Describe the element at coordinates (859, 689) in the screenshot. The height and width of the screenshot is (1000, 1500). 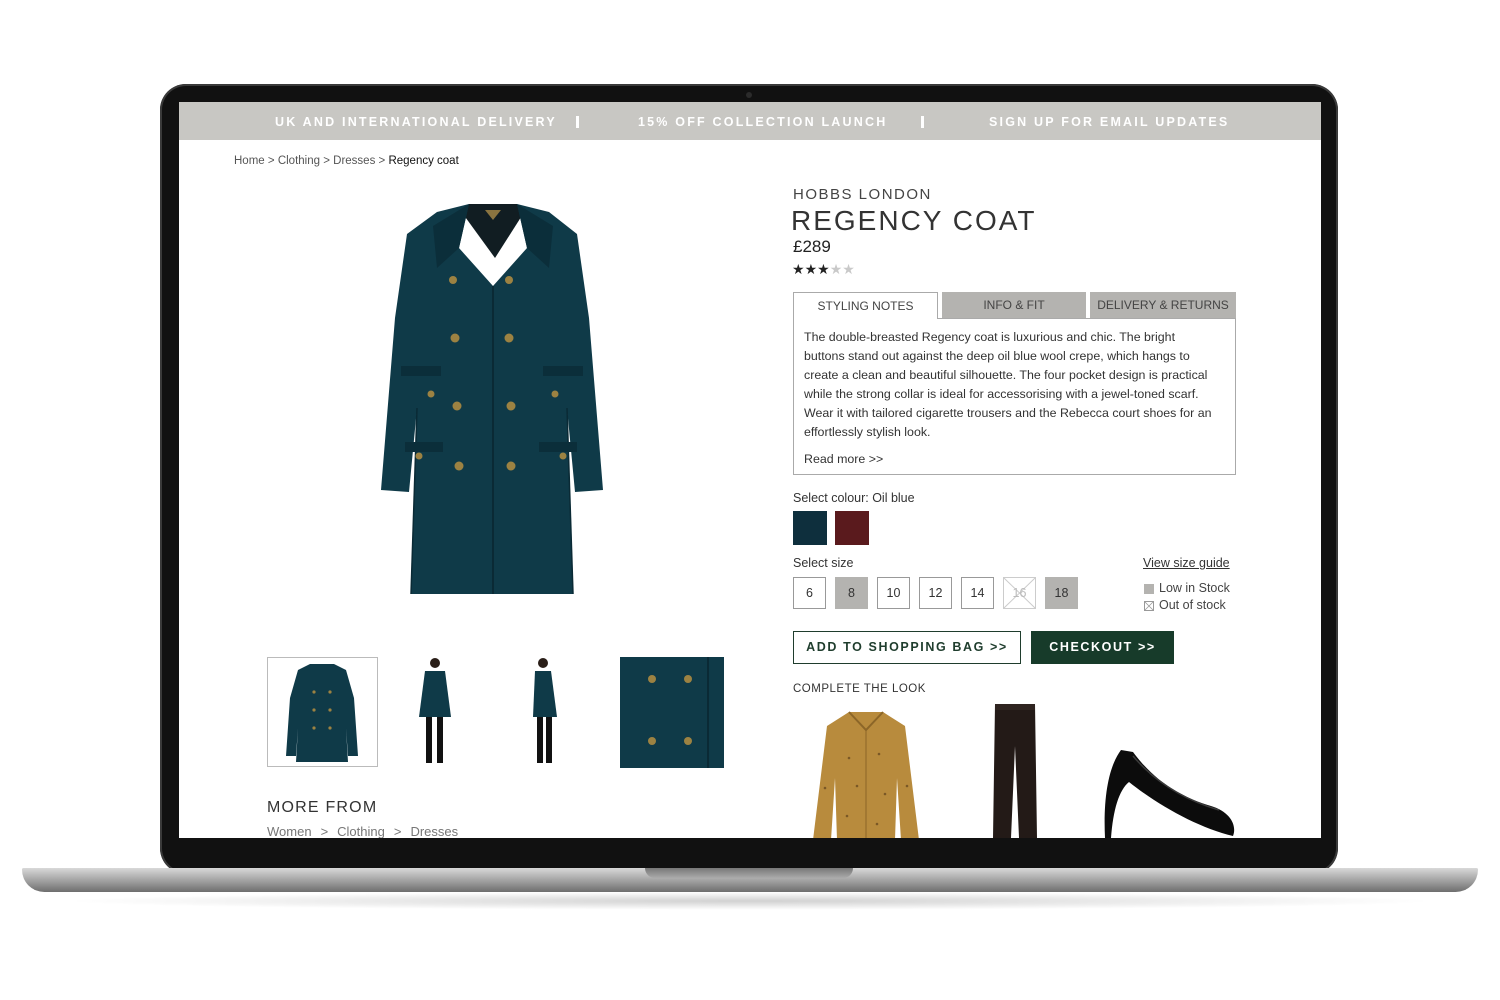
I see `complete-the-look-heading: COMPLETE THE LOOK` at that location.